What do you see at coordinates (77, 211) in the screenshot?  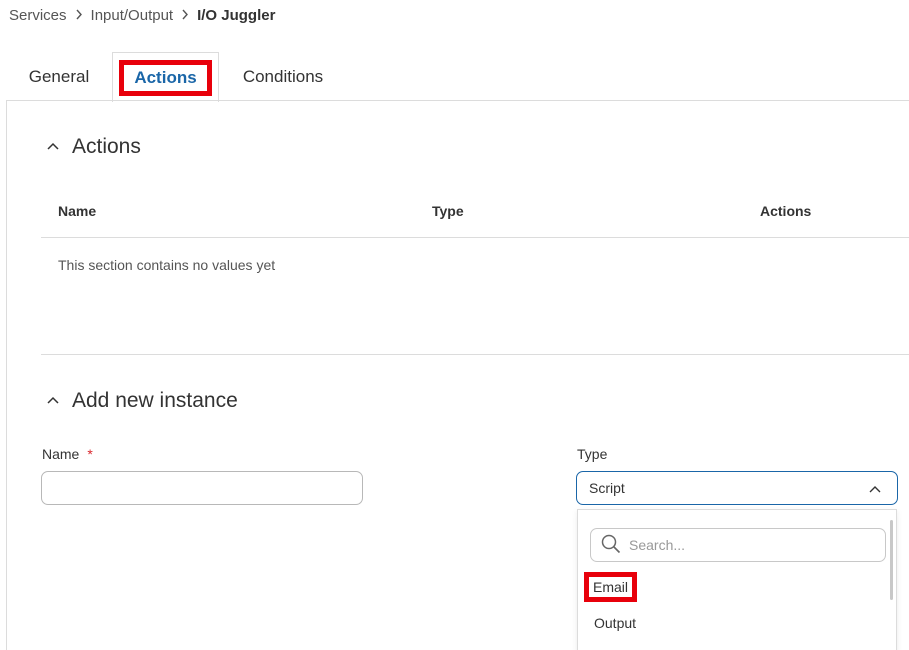 I see `column-header-name: Name` at bounding box center [77, 211].